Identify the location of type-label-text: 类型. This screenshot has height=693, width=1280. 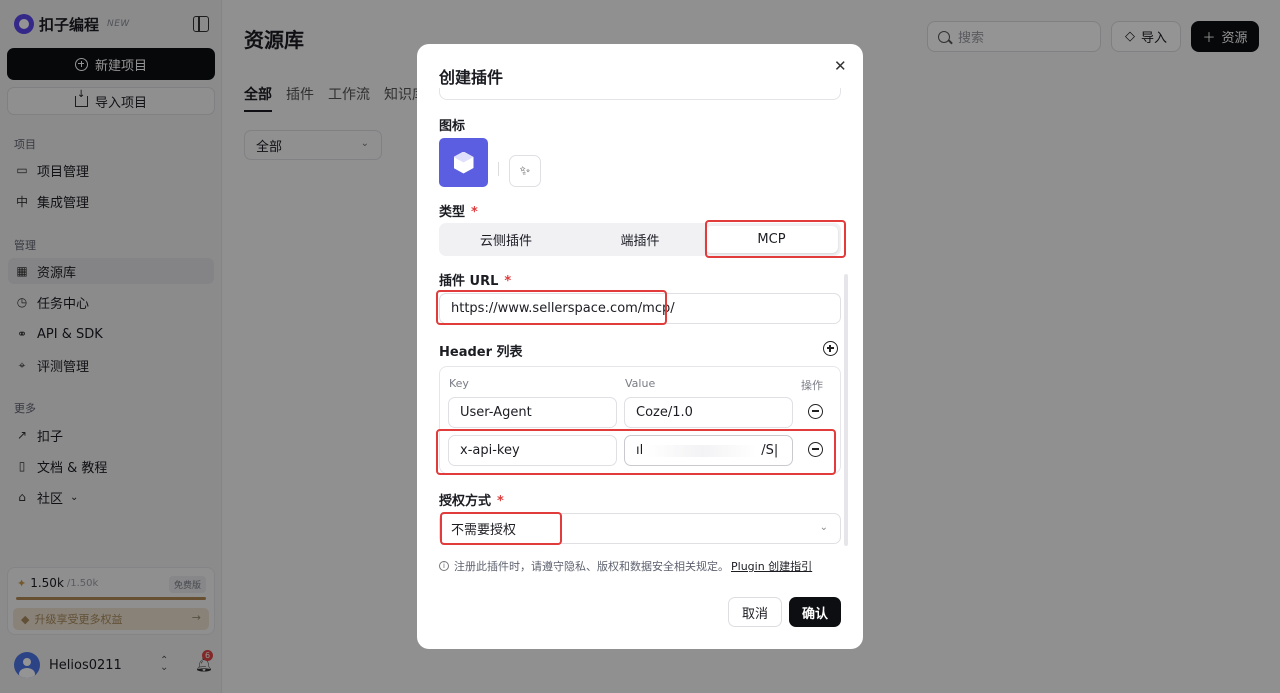
(452, 212).